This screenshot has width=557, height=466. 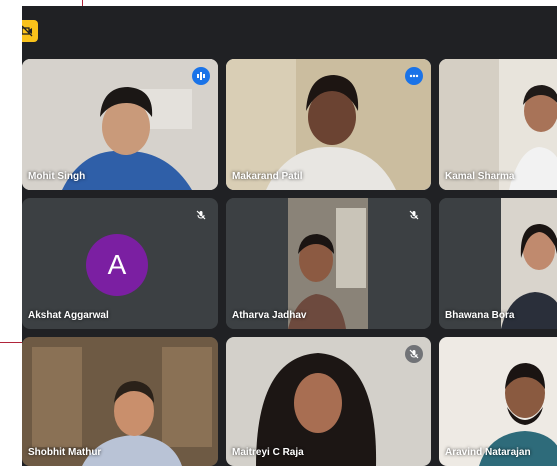 What do you see at coordinates (289, 31) in the screenshot?
I see `top-bar` at bounding box center [289, 31].